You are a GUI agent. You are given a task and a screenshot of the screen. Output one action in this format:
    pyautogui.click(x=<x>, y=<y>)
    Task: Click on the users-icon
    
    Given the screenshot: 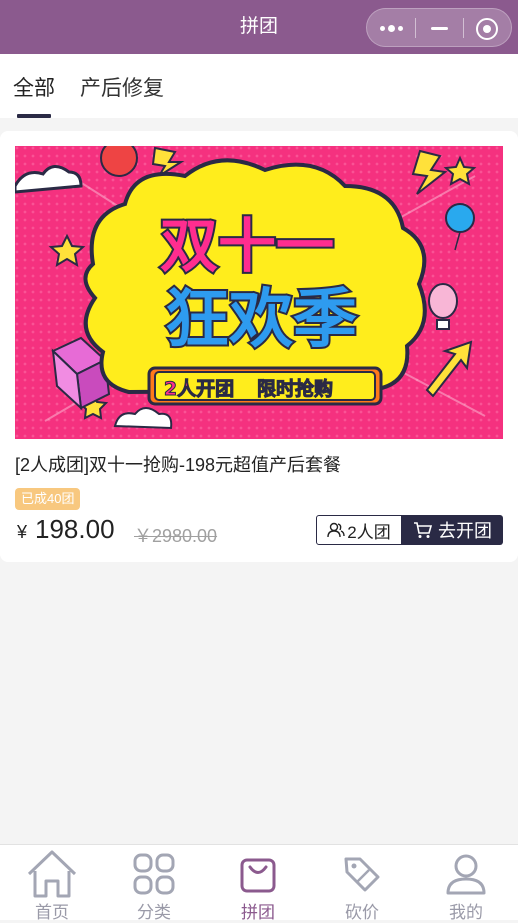 What is the action you would take?
    pyautogui.click(x=336, y=530)
    